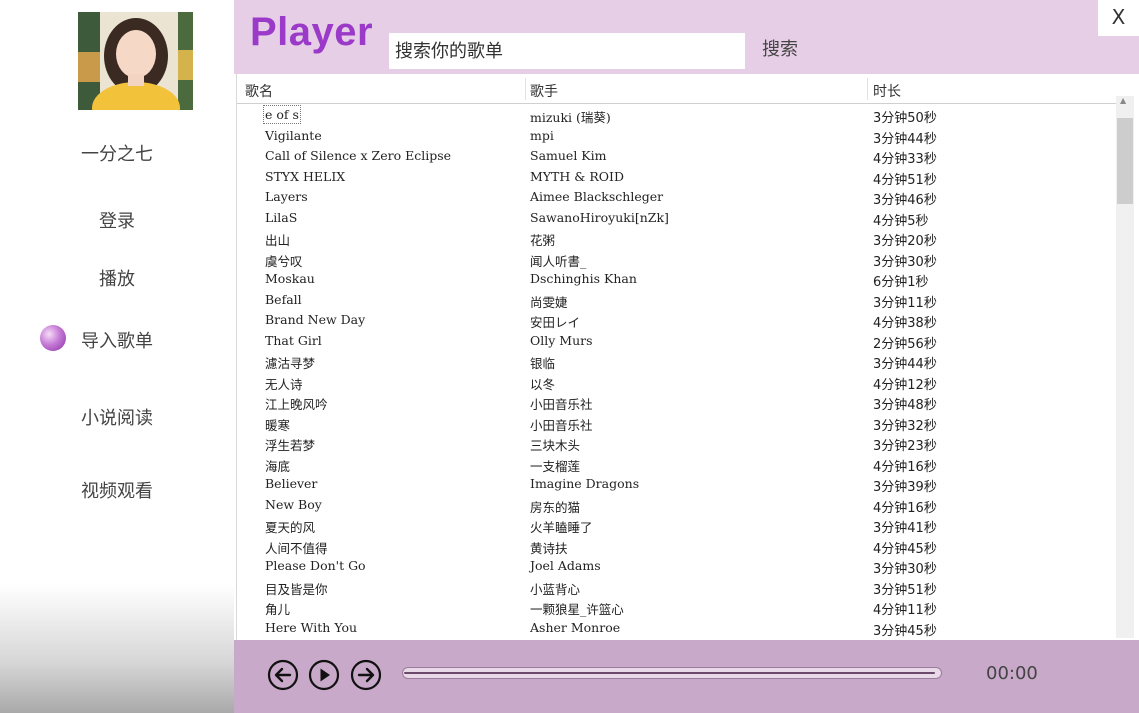 This screenshot has width=1139, height=713. I want to click on song-duration-cell: 3分钟46秒, so click(905, 200).